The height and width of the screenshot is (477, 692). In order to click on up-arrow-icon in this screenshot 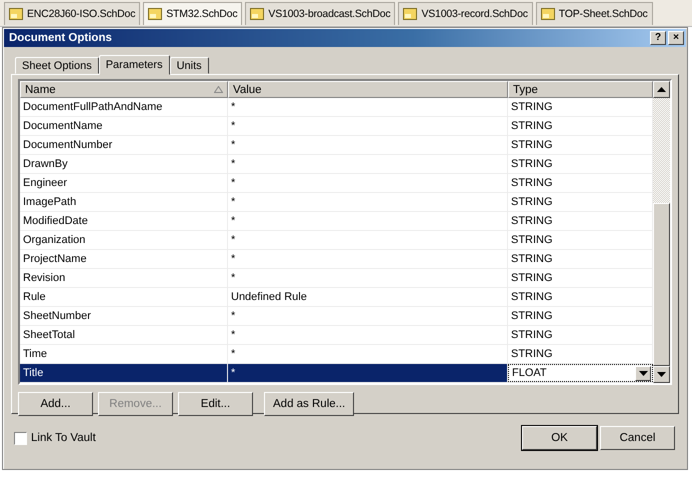, I will do `click(661, 89)`.